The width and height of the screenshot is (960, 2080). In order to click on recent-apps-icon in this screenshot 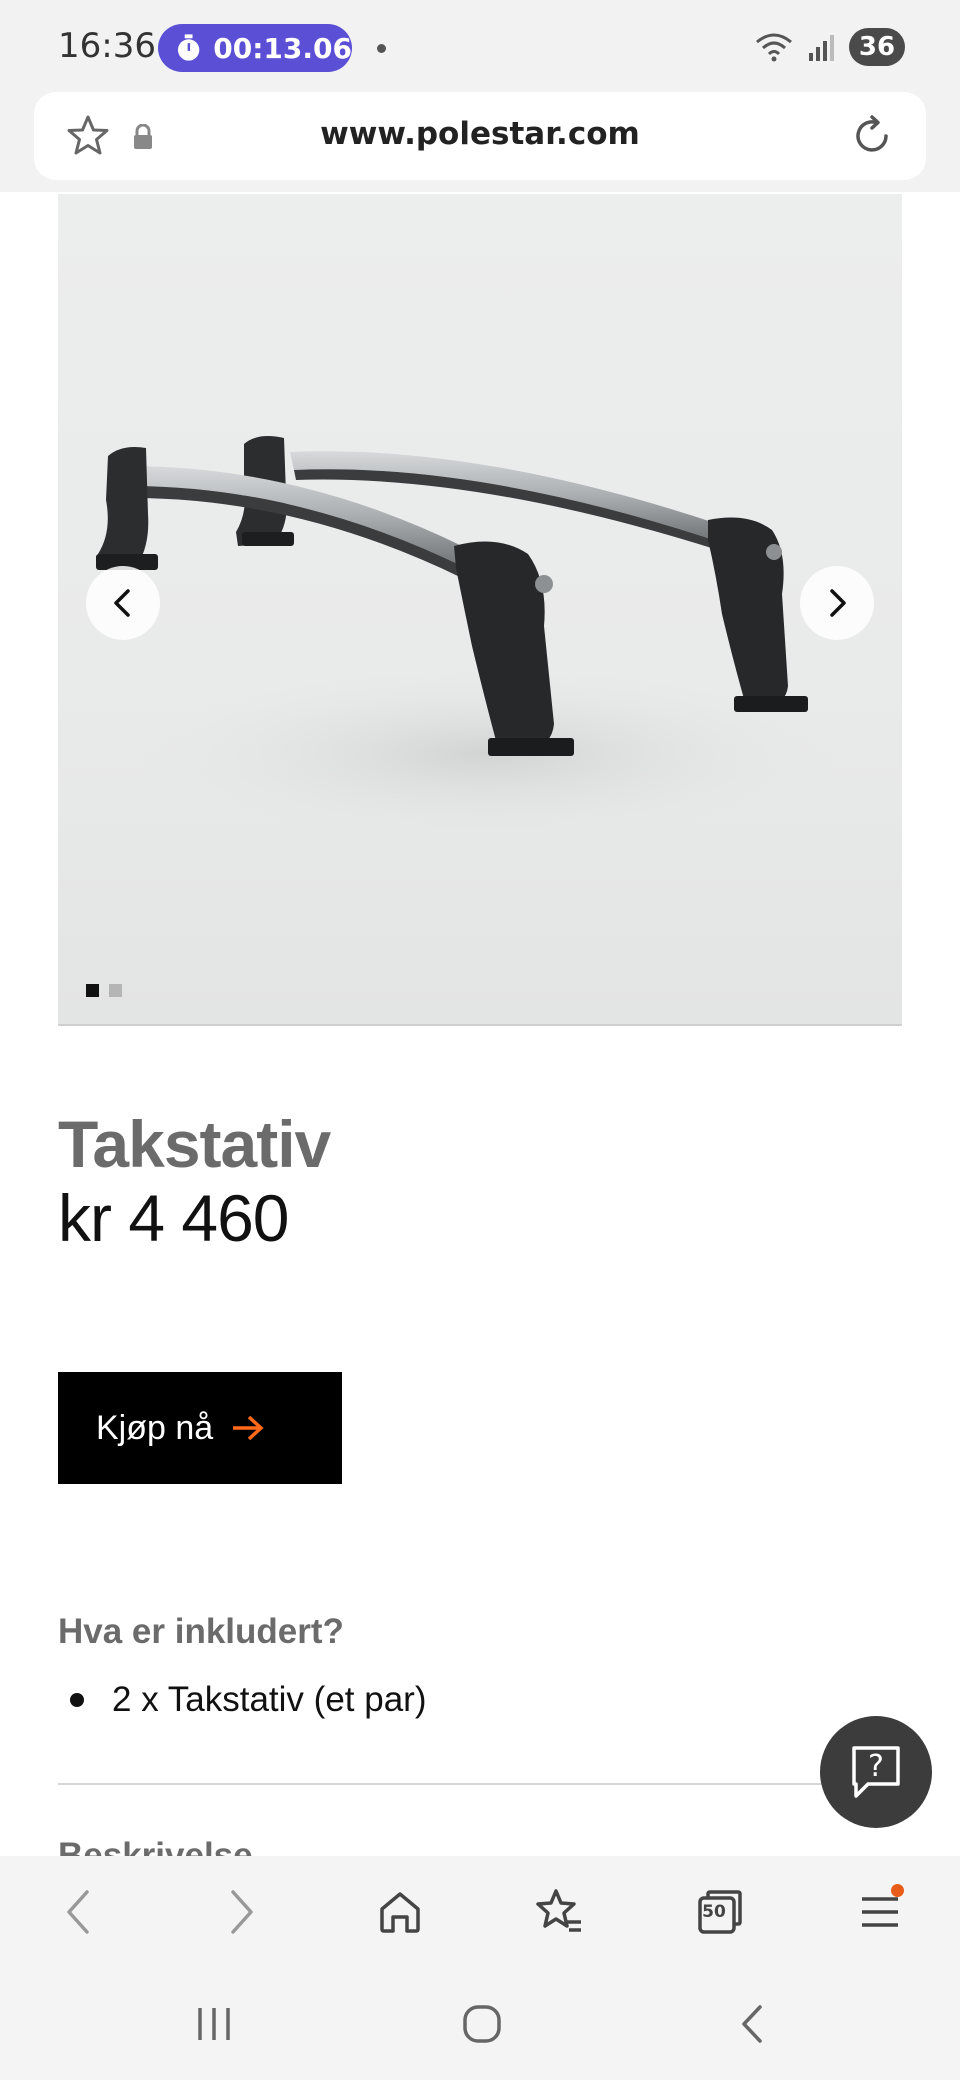, I will do `click(214, 2024)`.